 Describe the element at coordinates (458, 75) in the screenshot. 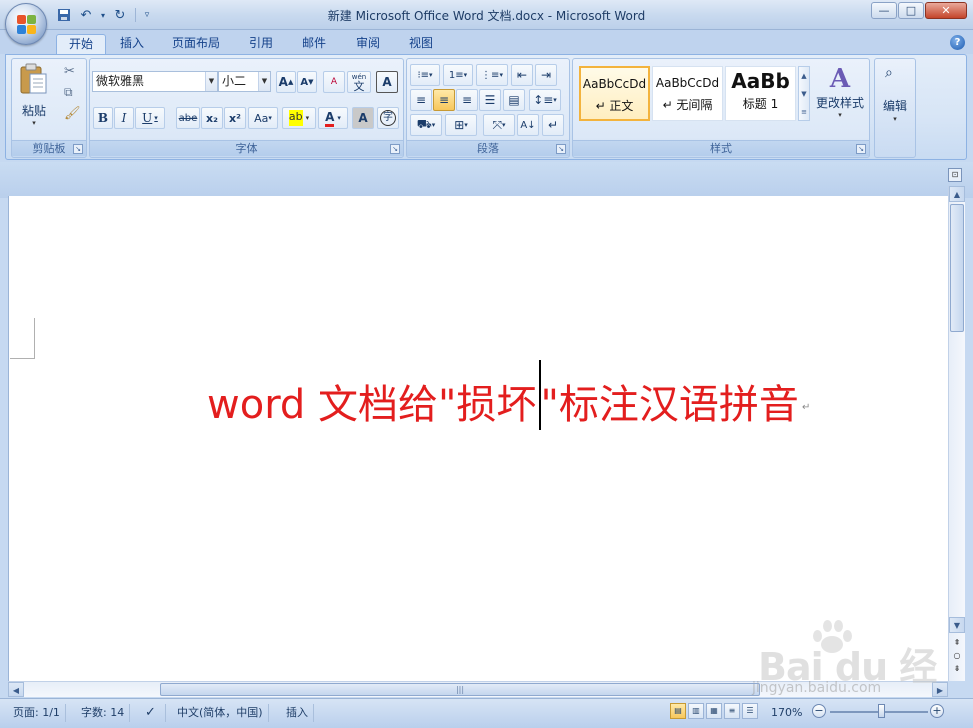

I see `numbering-button: 1≡ ▾` at that location.